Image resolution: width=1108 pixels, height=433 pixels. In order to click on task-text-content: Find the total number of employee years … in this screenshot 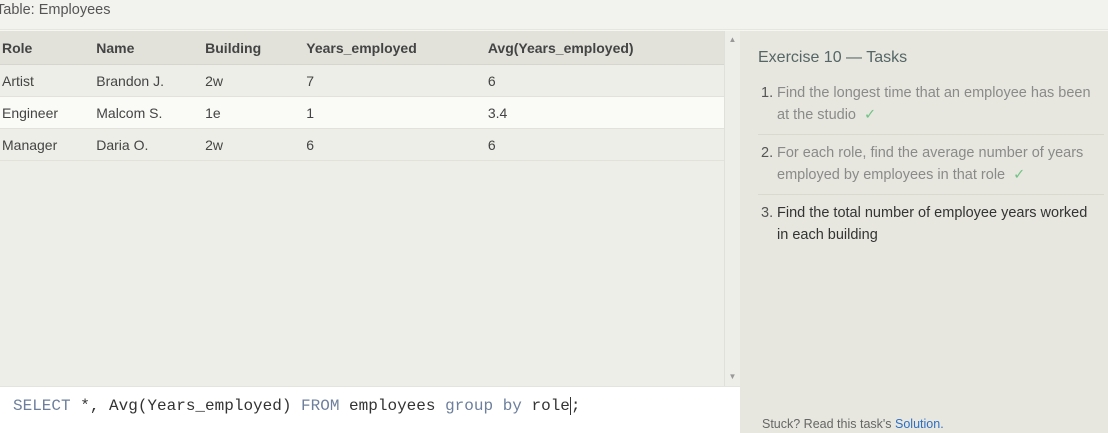, I will do `click(932, 224)`.